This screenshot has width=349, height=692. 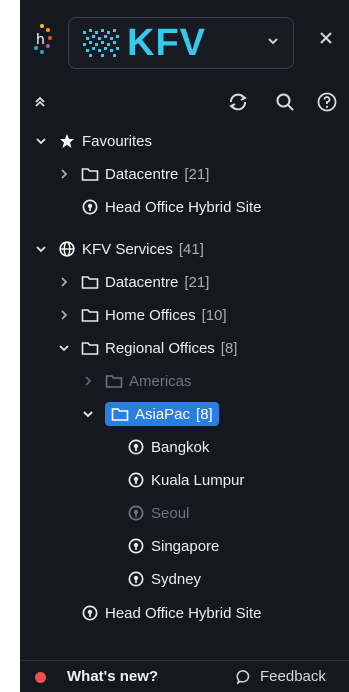 I want to click on tree-item-label: Bangkok, so click(x=180, y=447).